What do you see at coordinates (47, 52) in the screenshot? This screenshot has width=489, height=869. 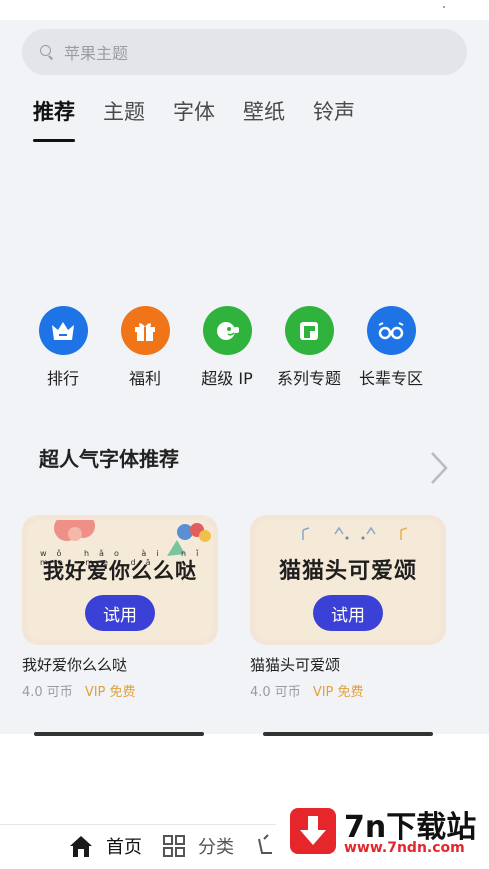 I see `search-icon` at bounding box center [47, 52].